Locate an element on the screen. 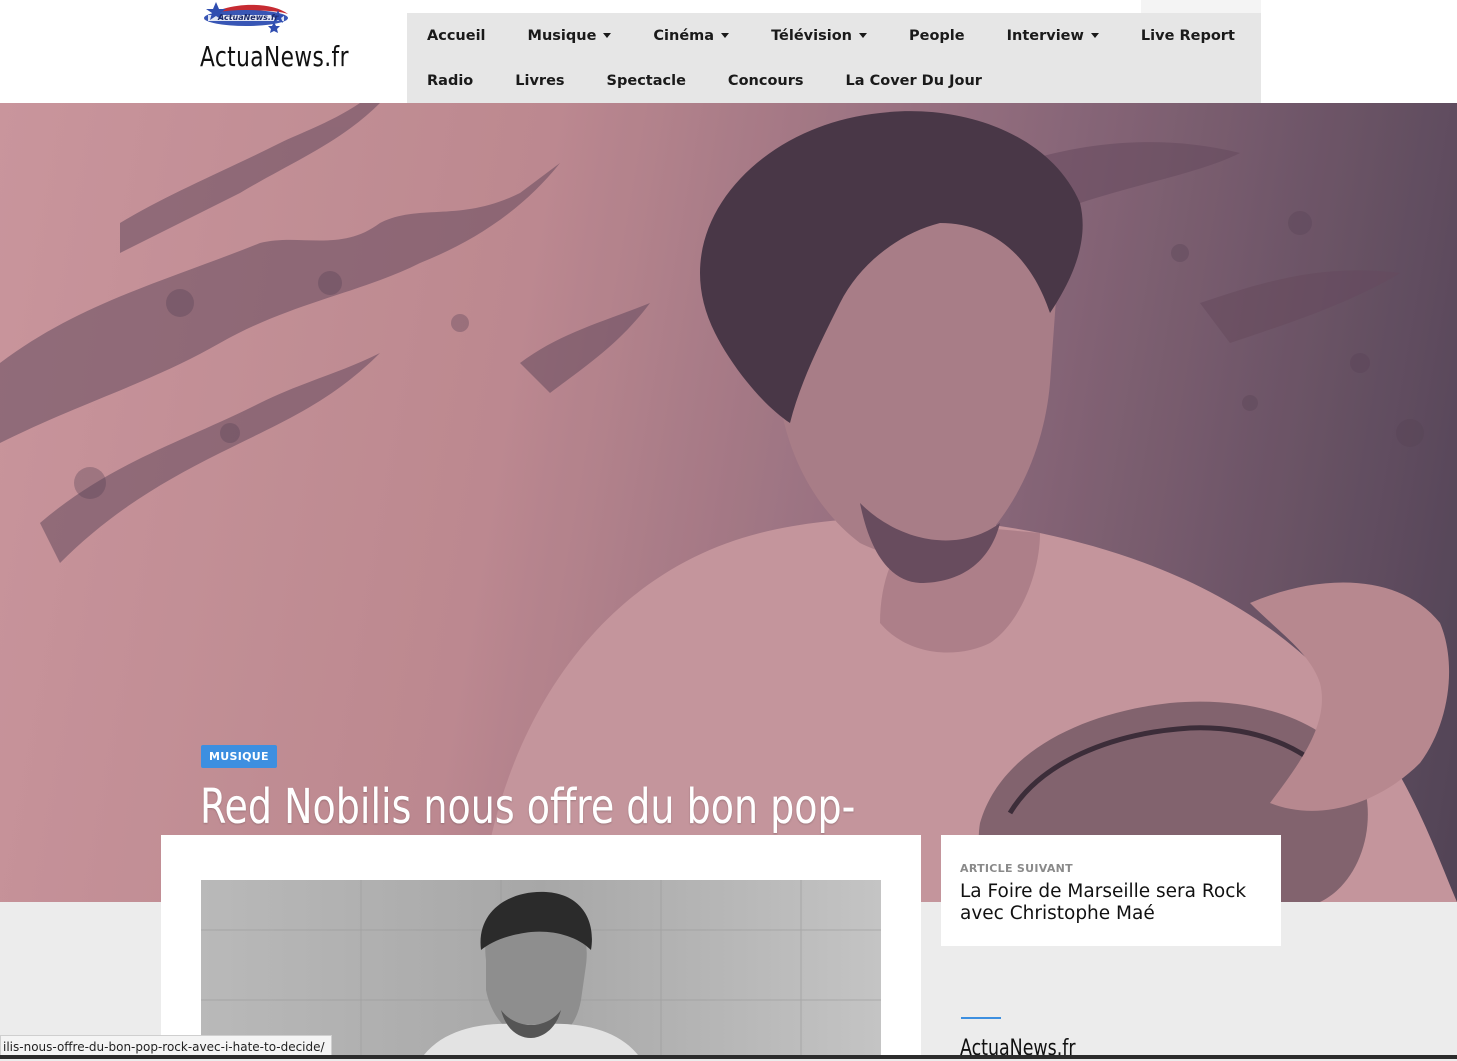  article-photo is located at coordinates (541, 969).